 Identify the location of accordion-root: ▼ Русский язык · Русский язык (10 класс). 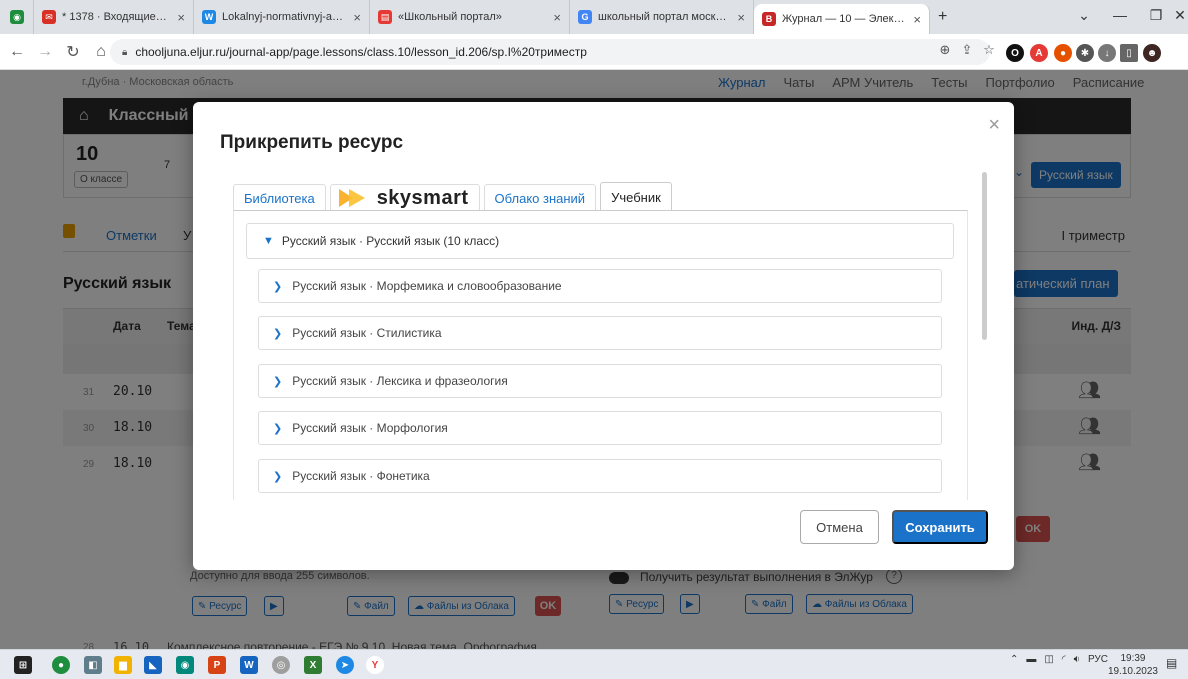
(600, 241).